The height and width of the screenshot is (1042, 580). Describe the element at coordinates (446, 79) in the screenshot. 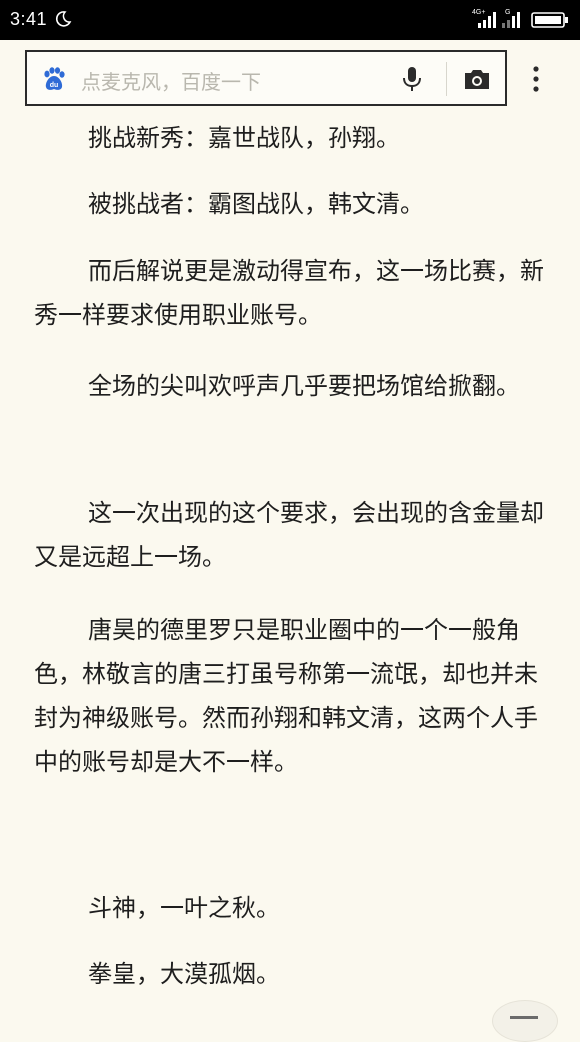

I see `search-divider` at that location.